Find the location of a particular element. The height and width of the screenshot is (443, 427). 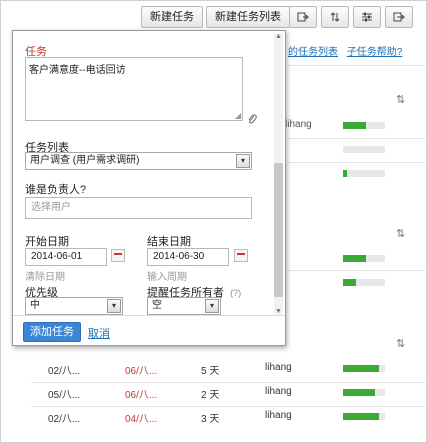

remind-owner-value: 空 is located at coordinates (157, 305).